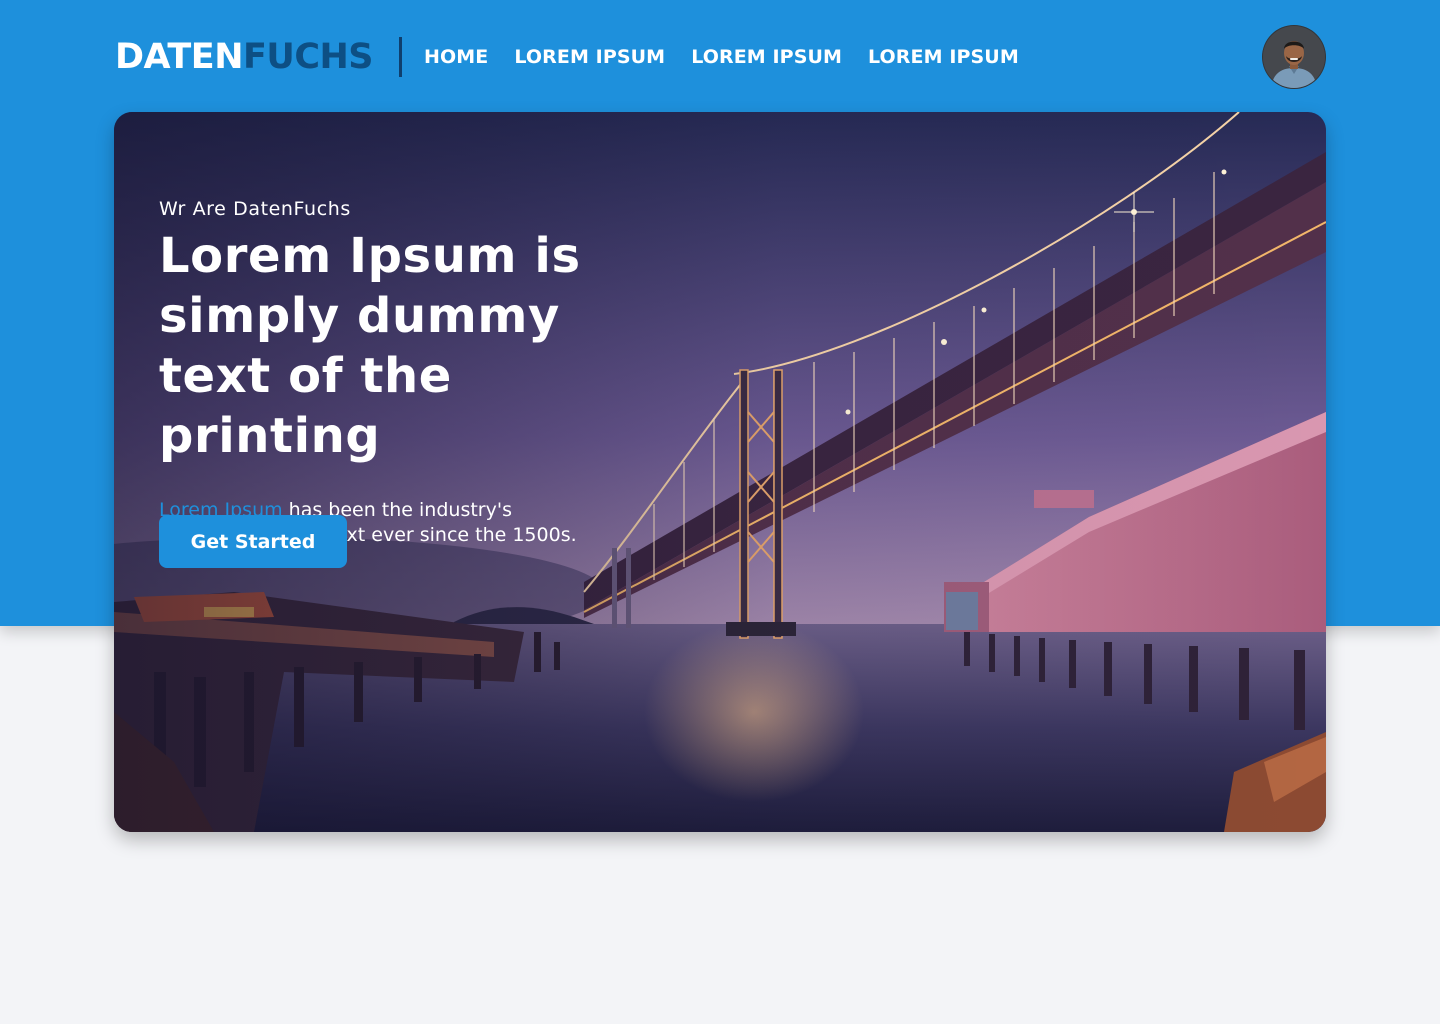 The image size is (1440, 1024). I want to click on main-nav: HOME LOREM IPSUM LOREM IPSUM LOREM IPSUM, so click(721, 57).